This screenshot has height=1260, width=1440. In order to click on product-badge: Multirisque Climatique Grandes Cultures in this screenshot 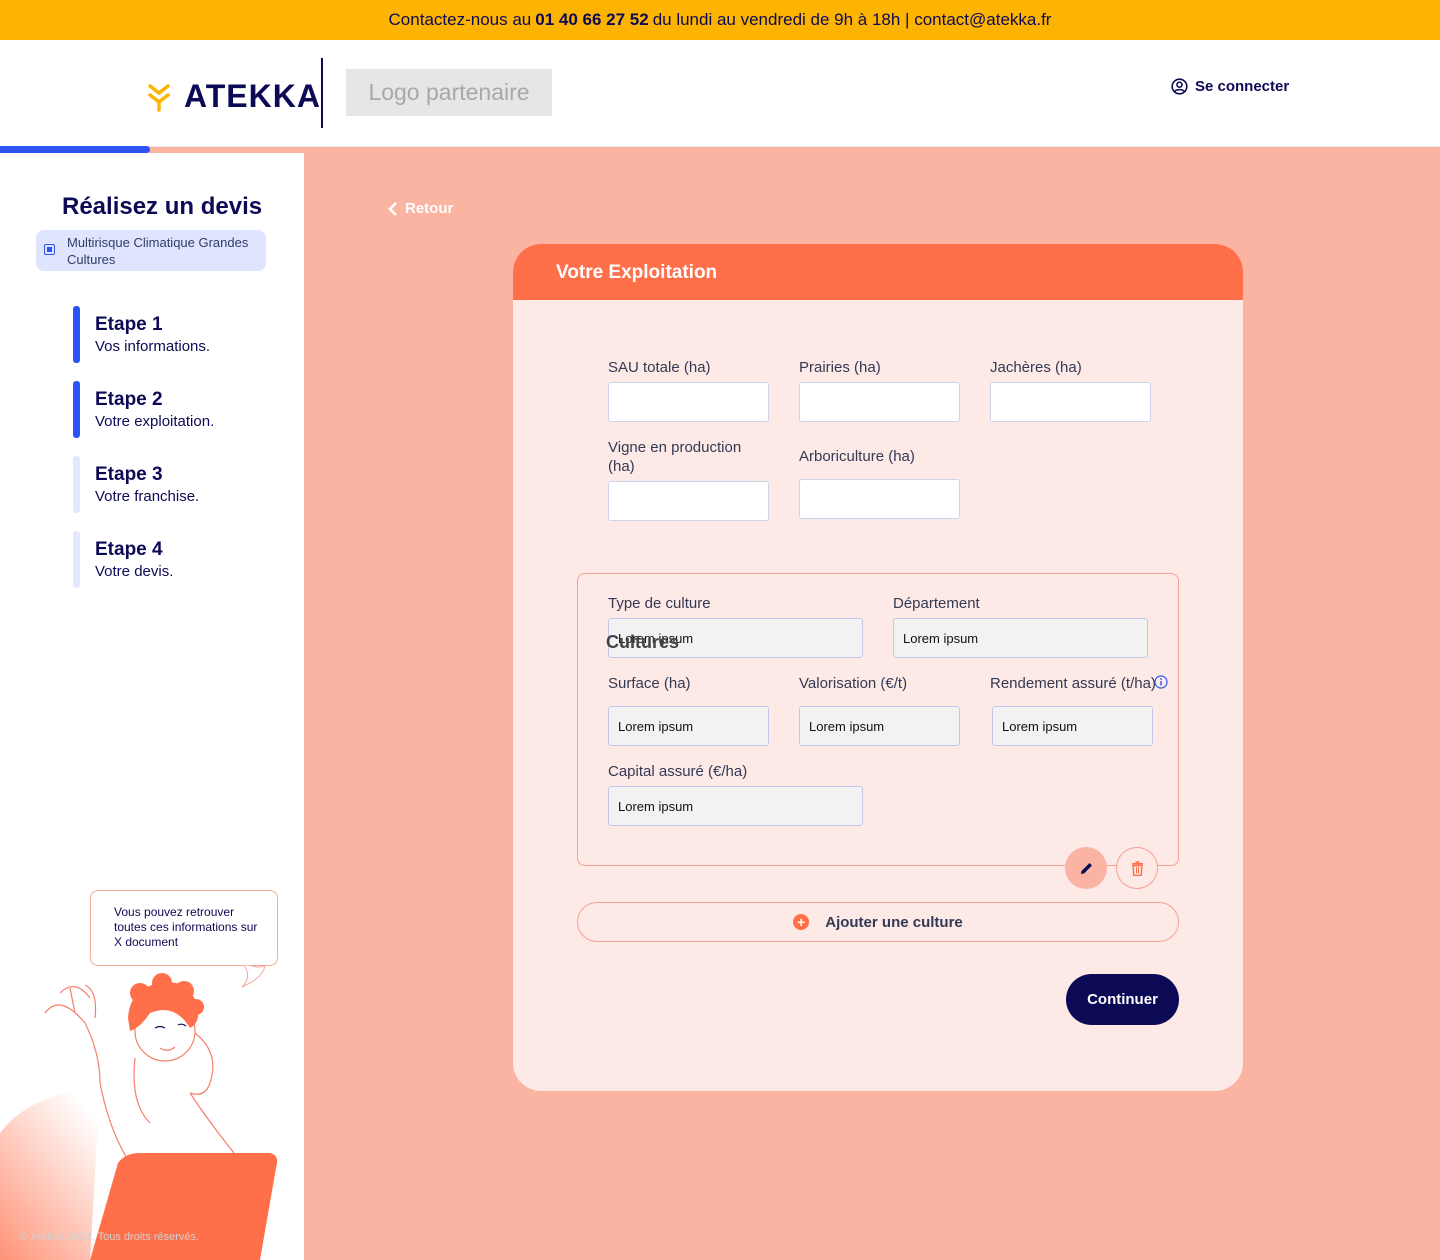, I will do `click(151, 250)`.